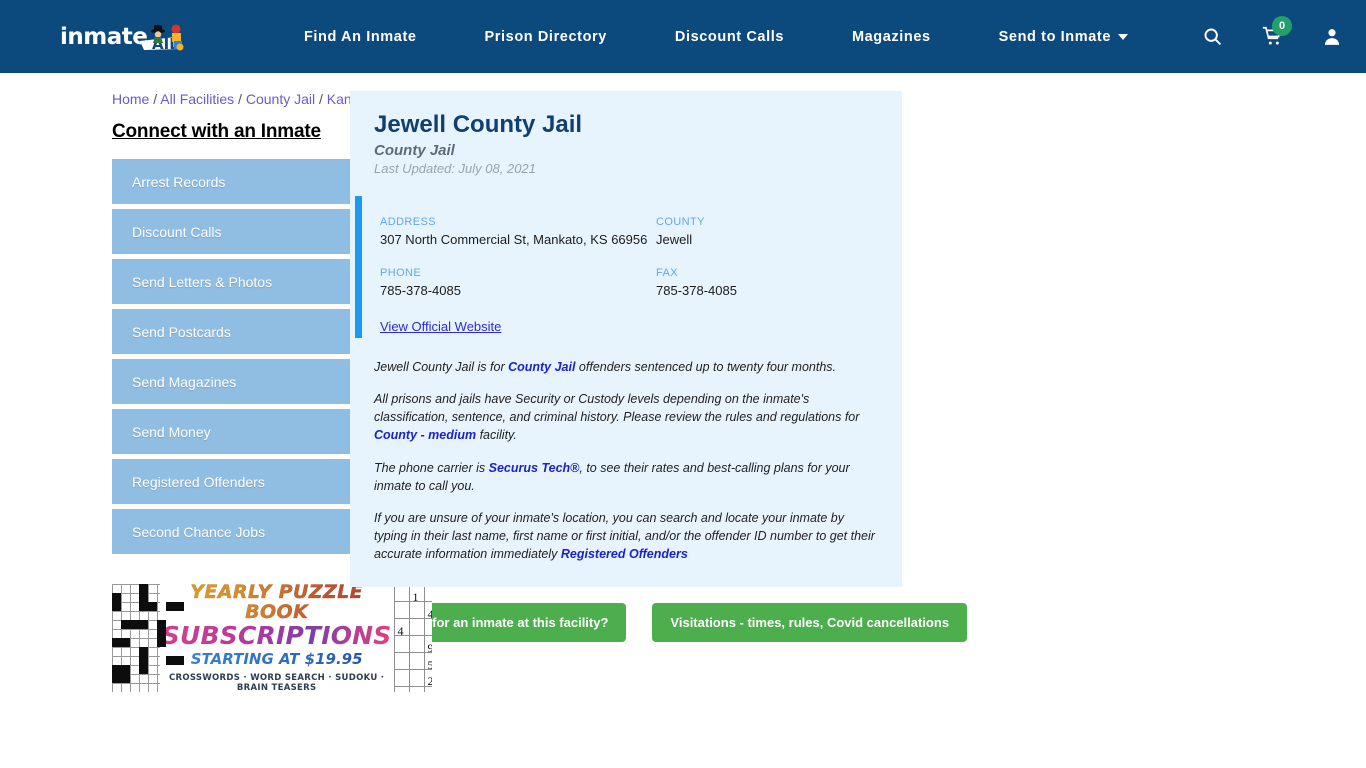  What do you see at coordinates (429, 648) in the screenshot?
I see `sudoku-digit: 9` at bounding box center [429, 648].